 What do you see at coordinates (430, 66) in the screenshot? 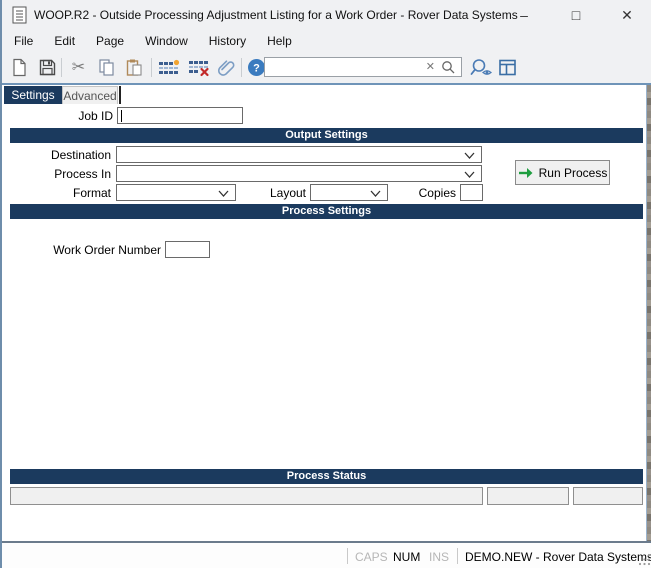
I see `search-clear-icon: ✕` at bounding box center [430, 66].